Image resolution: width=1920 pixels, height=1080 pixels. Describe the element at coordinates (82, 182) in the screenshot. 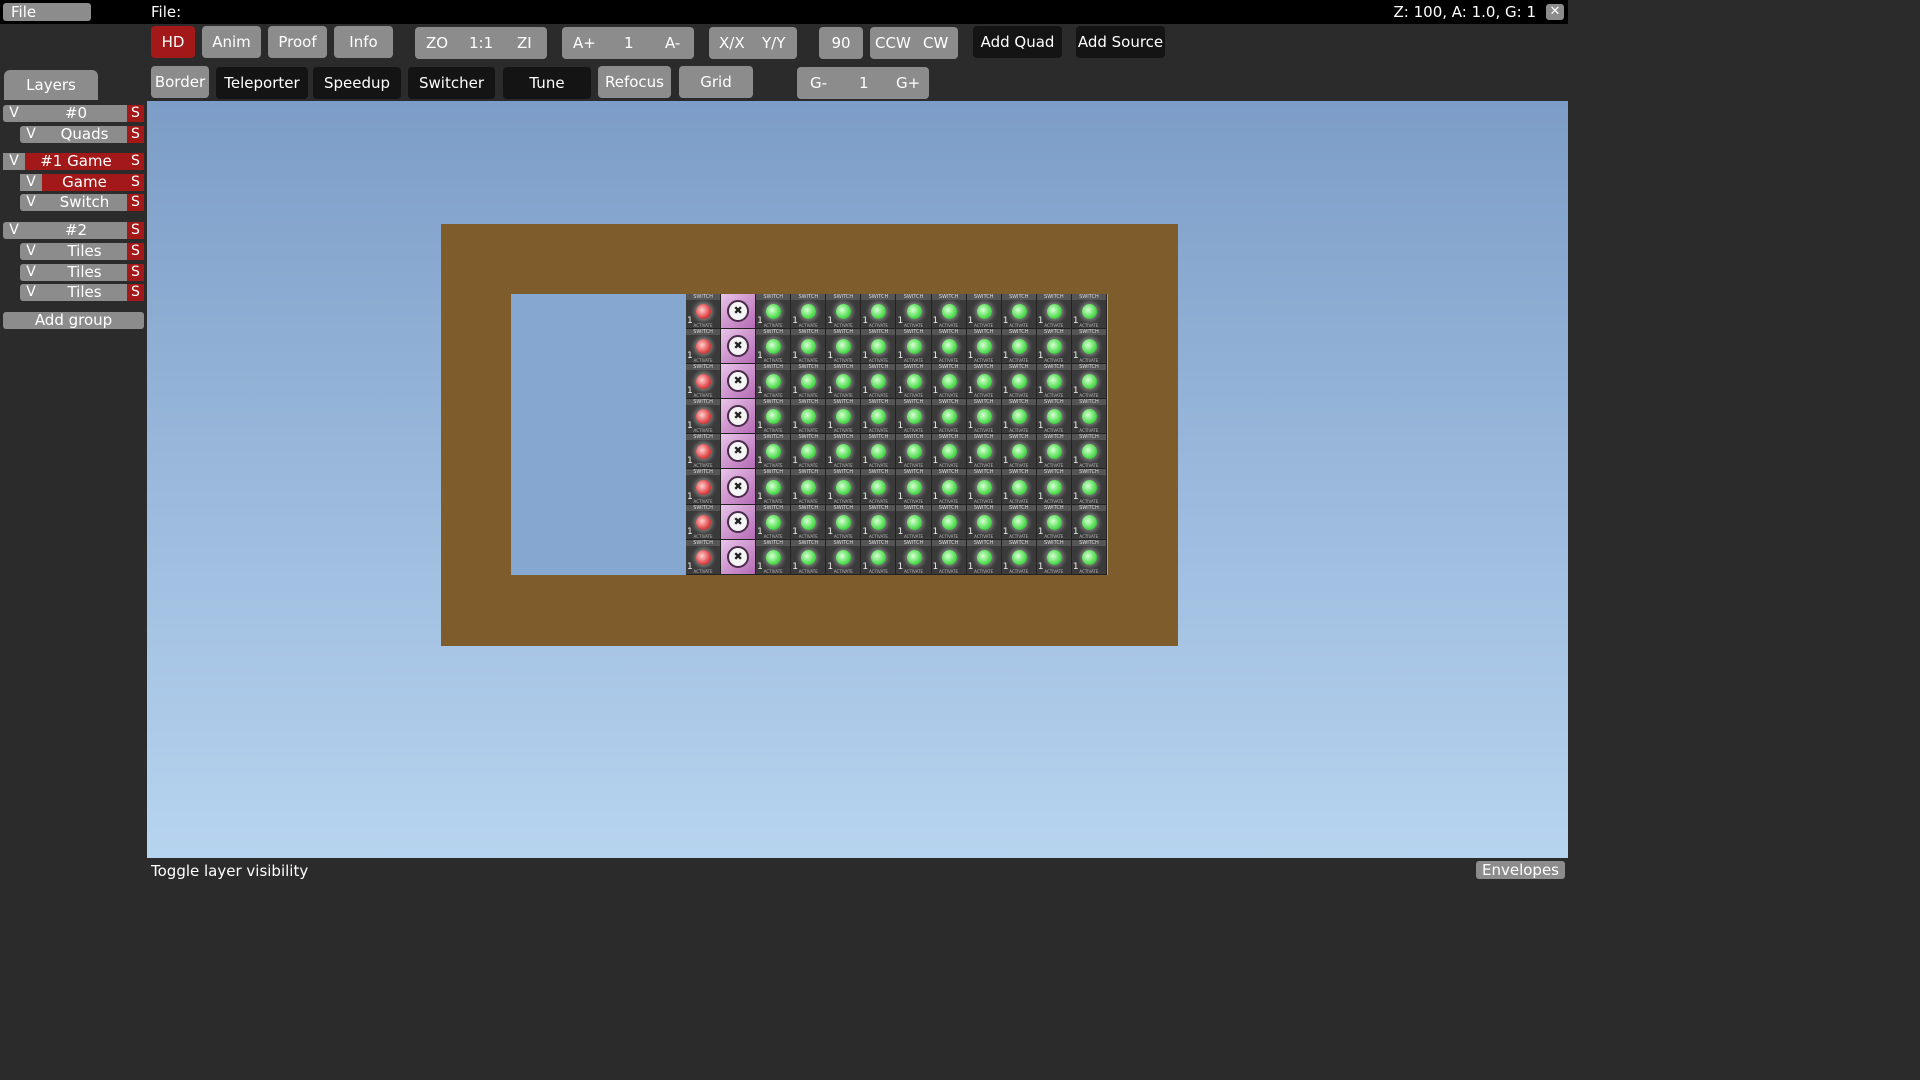

I see `layer-row: V Game S` at that location.